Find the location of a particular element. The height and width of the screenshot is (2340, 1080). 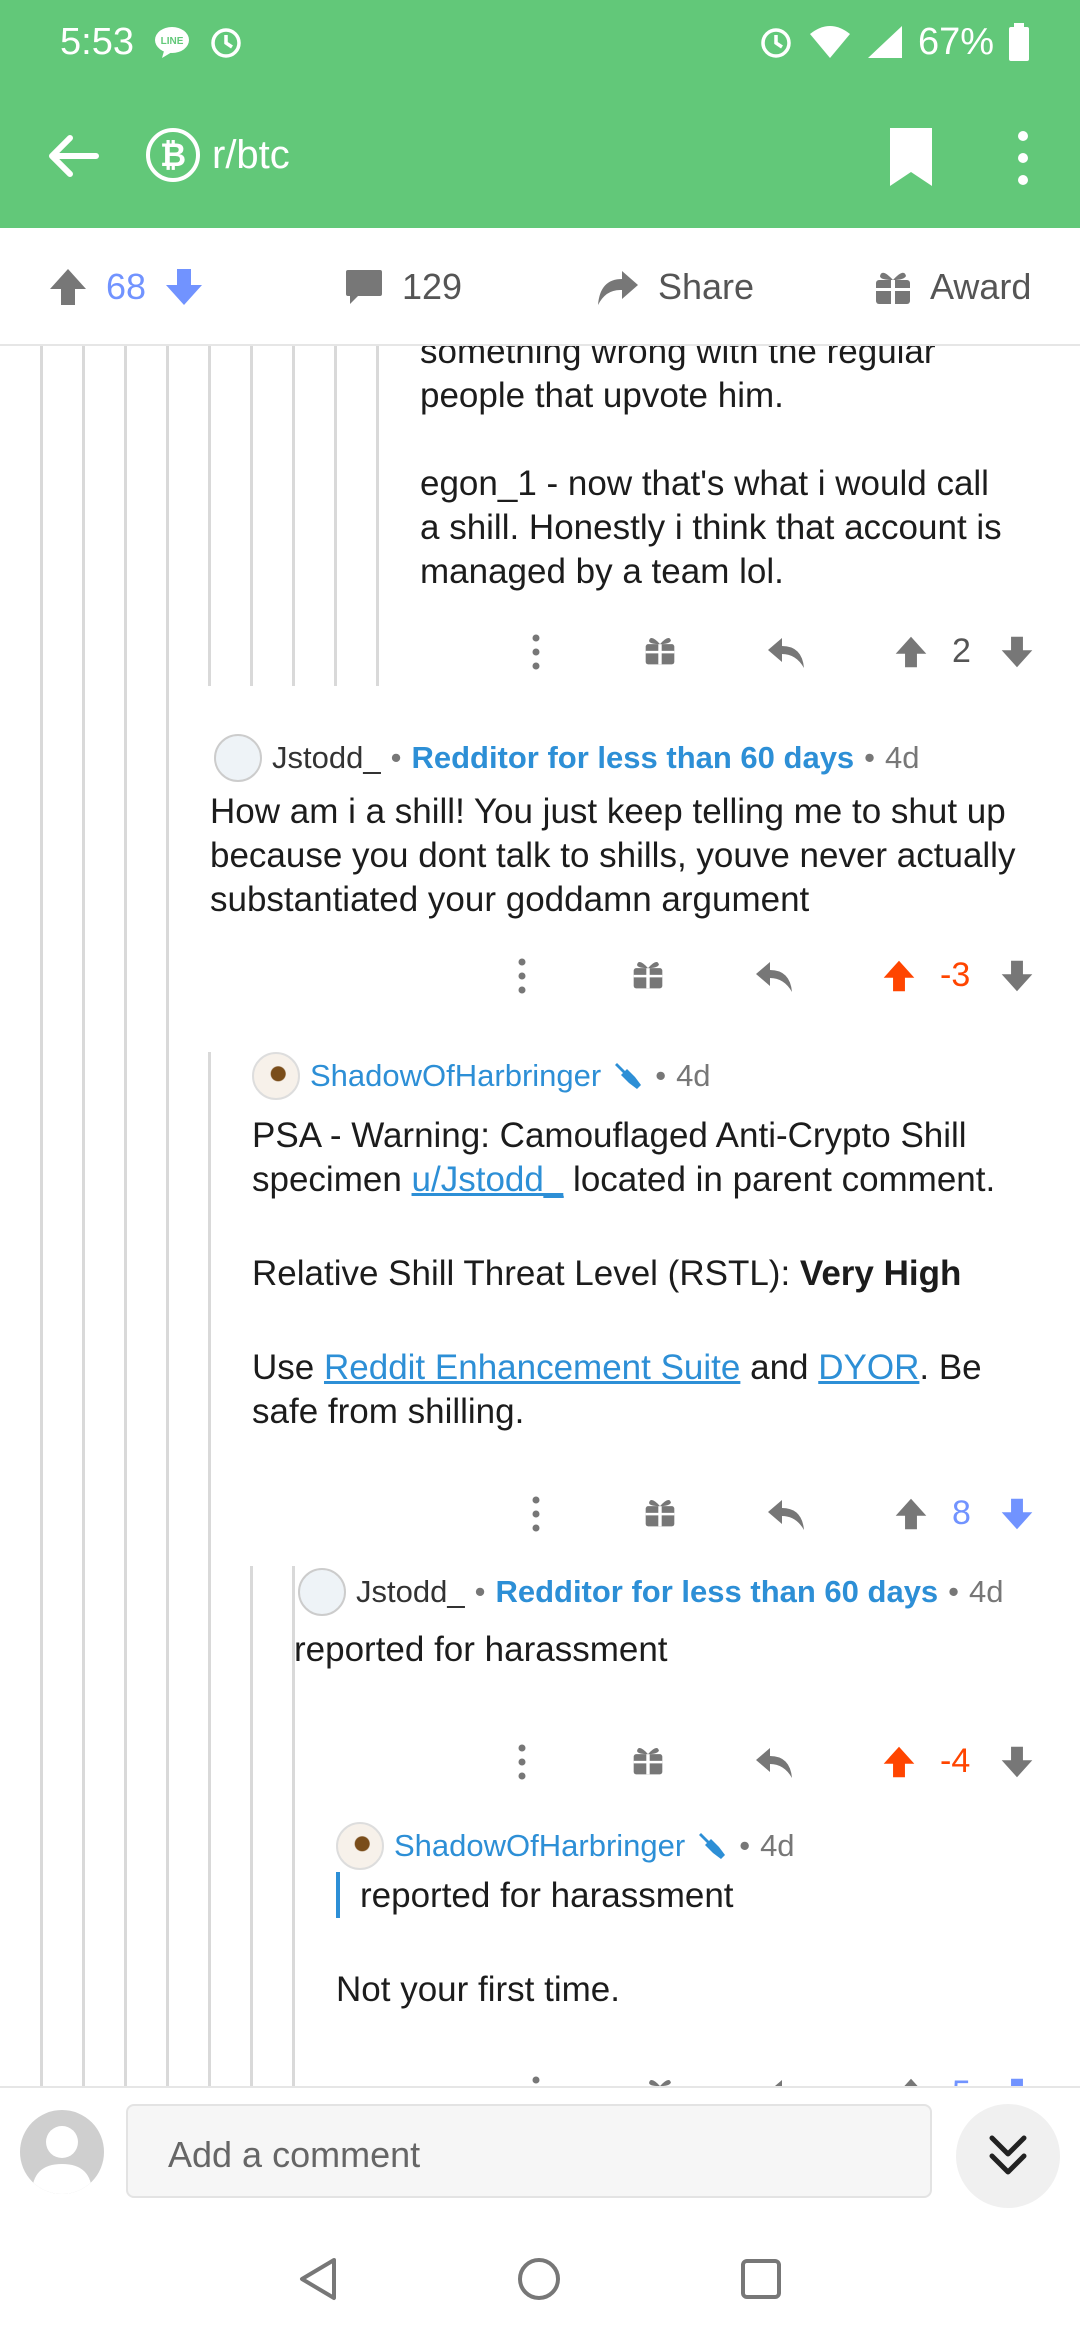

battery-icon is located at coordinates (1019, 42).